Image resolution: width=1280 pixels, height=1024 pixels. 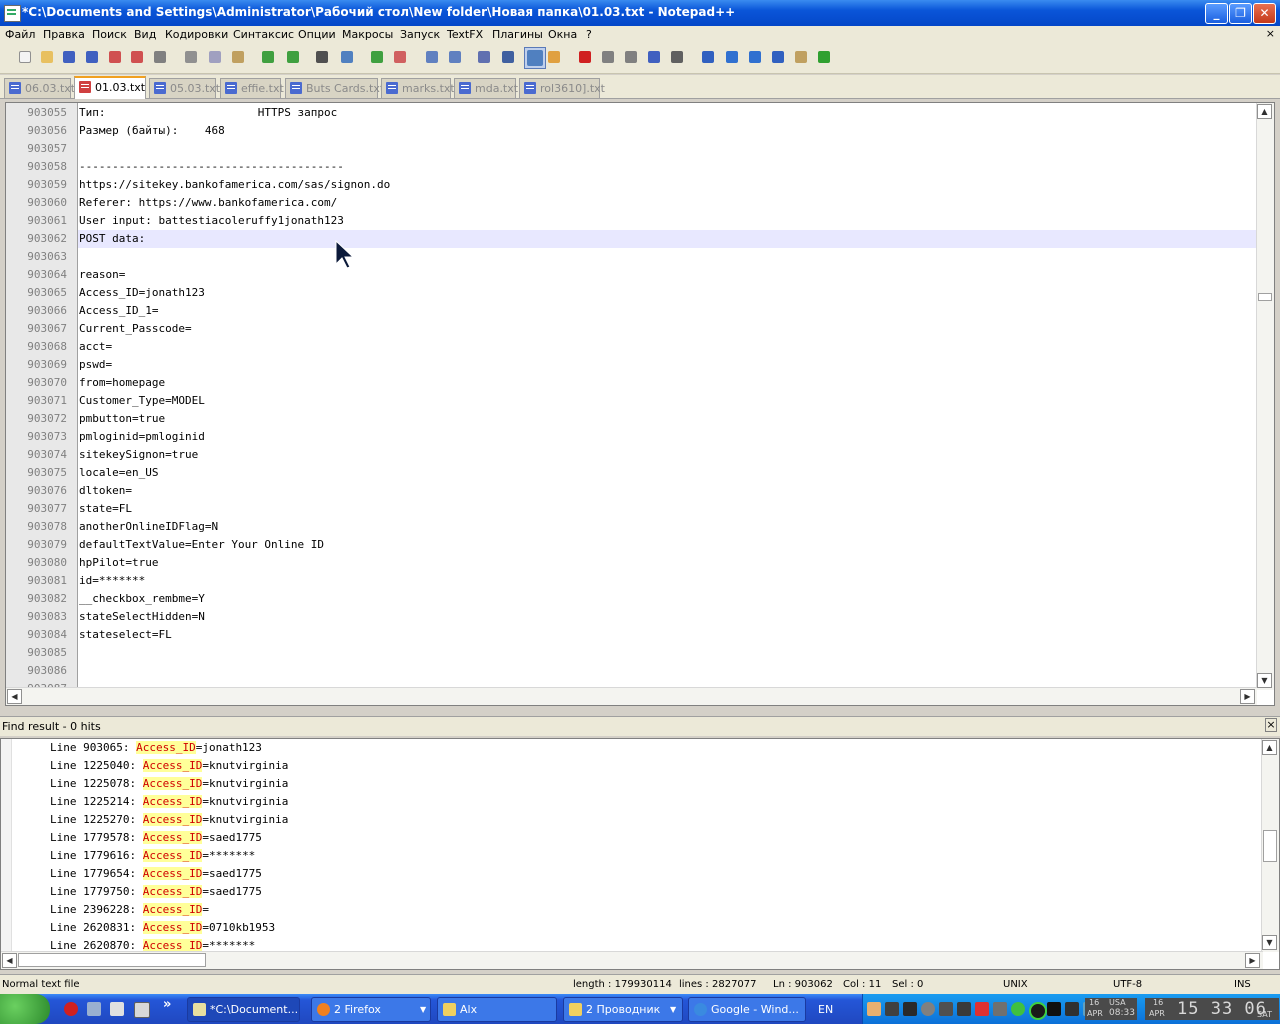 What do you see at coordinates (1000, 1009) in the screenshot?
I see `tool-icon` at bounding box center [1000, 1009].